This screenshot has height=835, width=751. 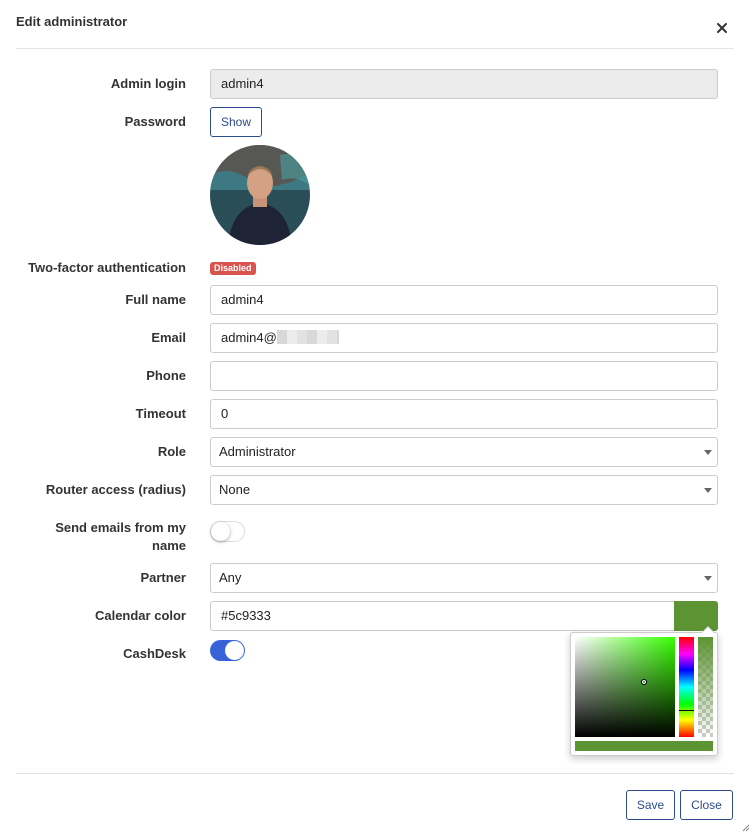 I want to click on phone-input, so click(x=464, y=376).